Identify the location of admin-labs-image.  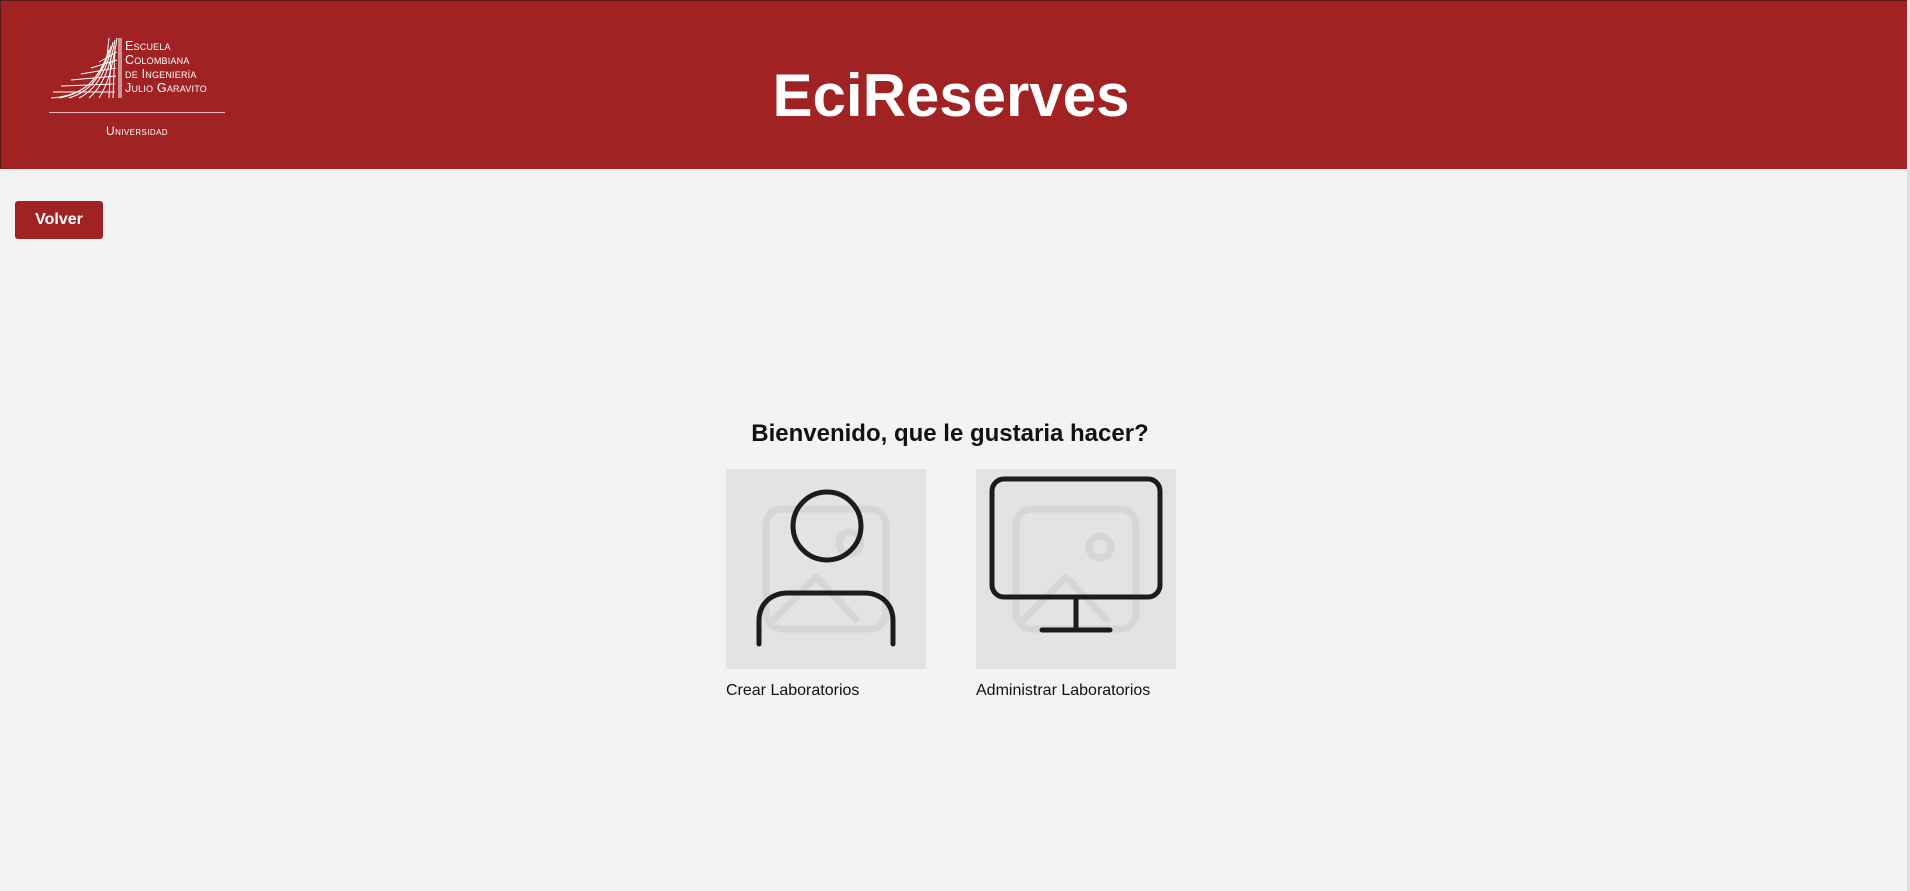
(1076, 569).